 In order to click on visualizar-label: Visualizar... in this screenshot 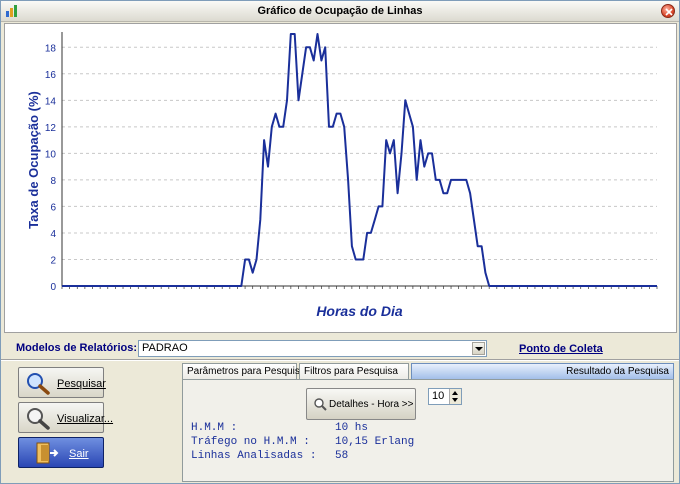, I will do `click(85, 419)`.